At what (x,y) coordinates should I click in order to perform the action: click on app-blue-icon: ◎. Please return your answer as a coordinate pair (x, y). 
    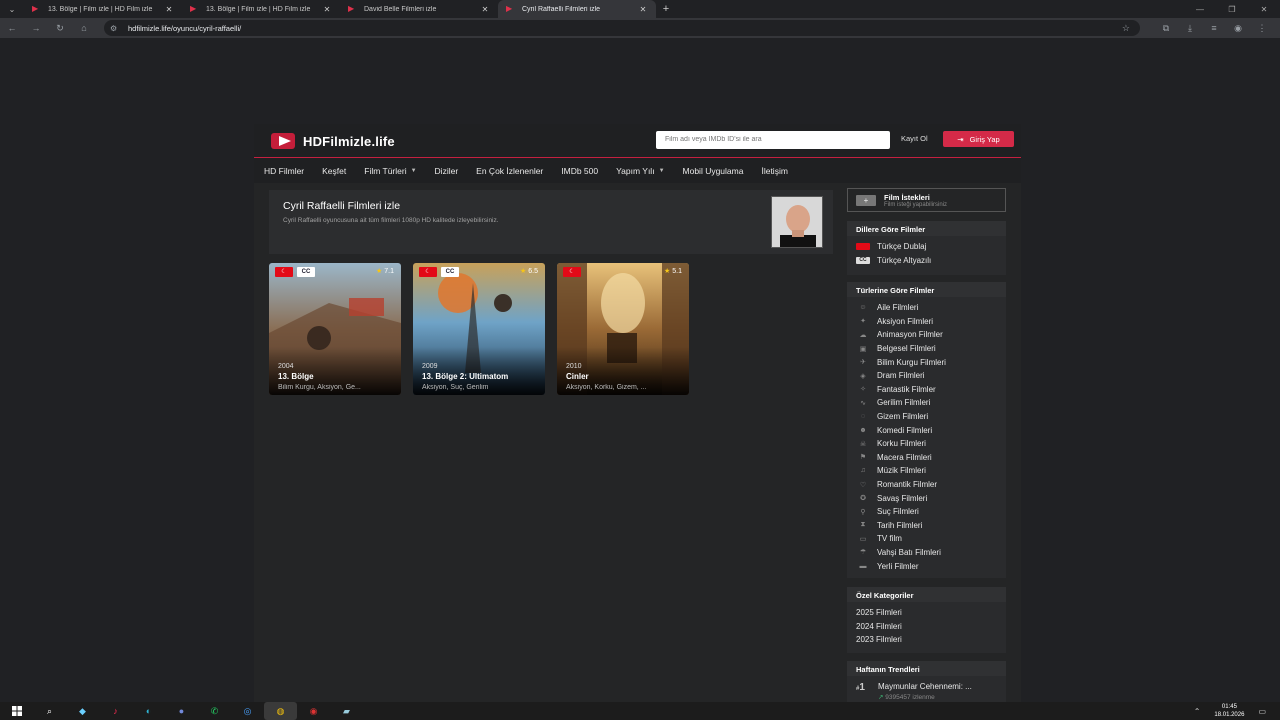
    Looking at the image, I should click on (247, 711).